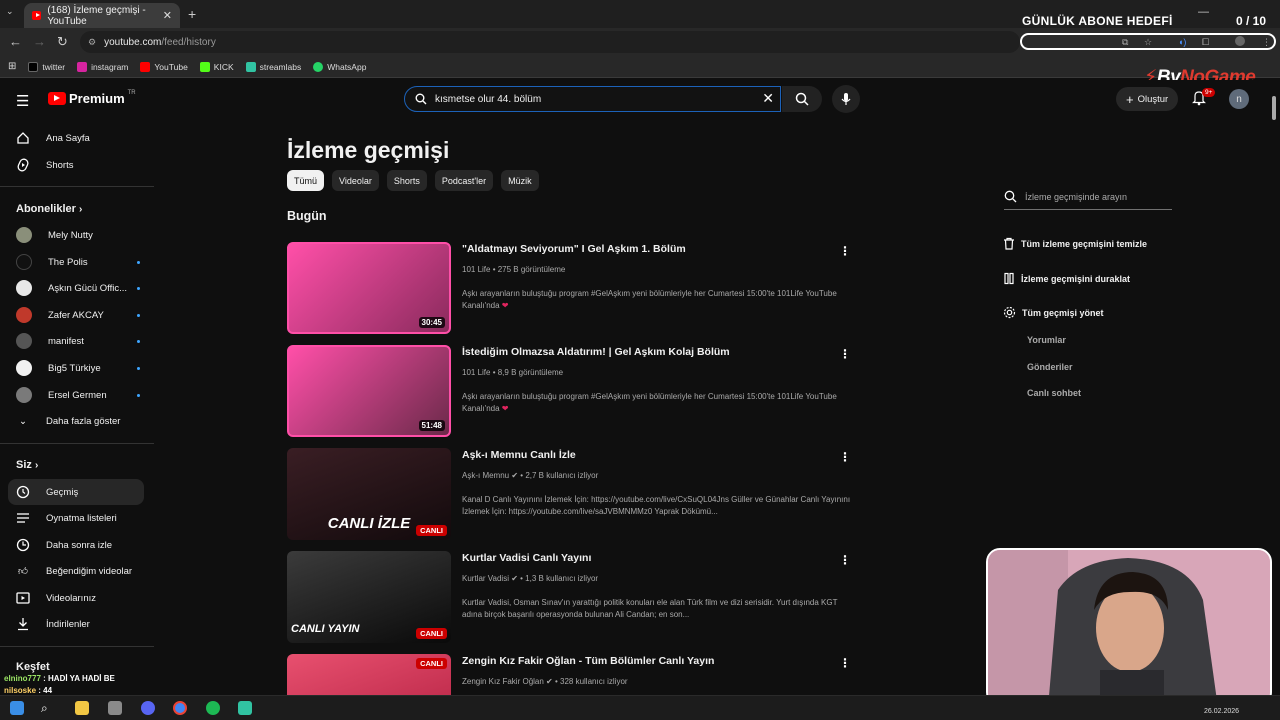  What do you see at coordinates (520, 180) in the screenshot?
I see `chip-music: Müzik` at bounding box center [520, 180].